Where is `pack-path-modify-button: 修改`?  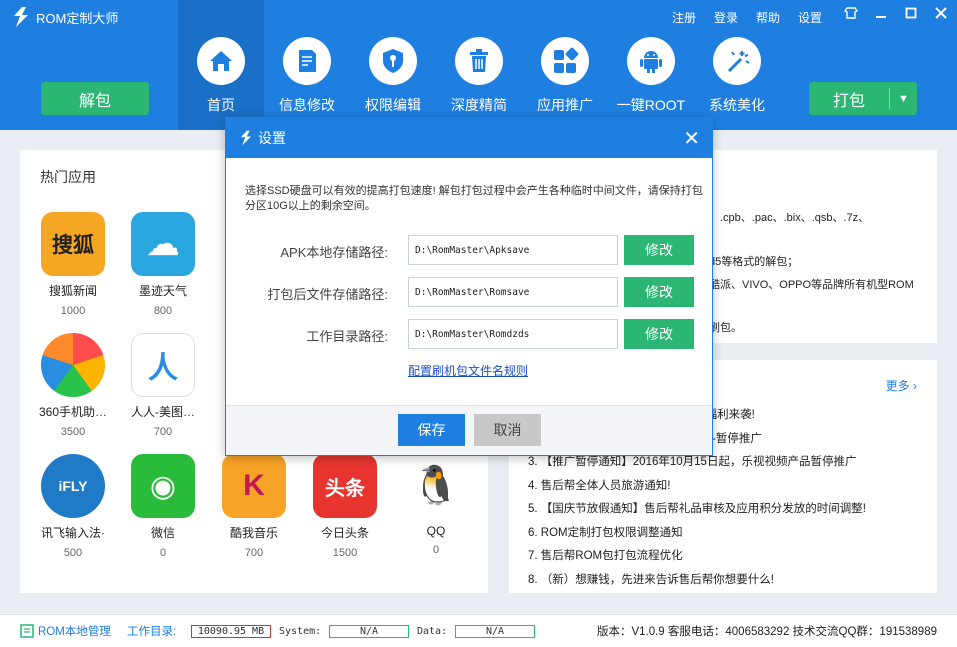 pack-path-modify-button: 修改 is located at coordinates (659, 292).